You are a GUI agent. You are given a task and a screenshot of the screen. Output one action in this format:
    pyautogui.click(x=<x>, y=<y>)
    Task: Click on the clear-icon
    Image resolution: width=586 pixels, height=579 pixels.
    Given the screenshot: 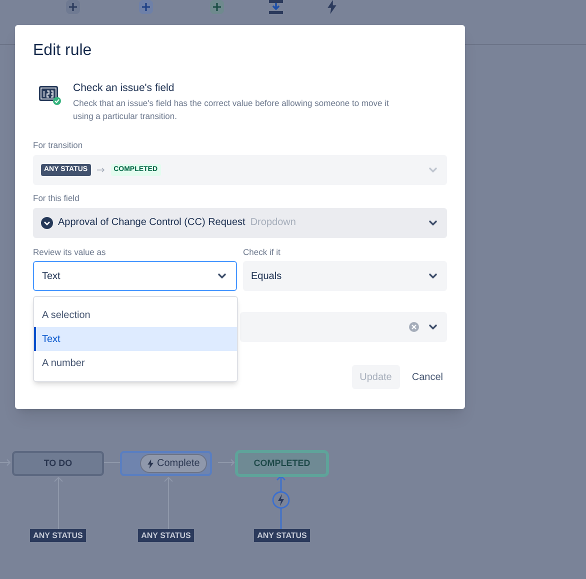 What is the action you would take?
    pyautogui.click(x=414, y=327)
    